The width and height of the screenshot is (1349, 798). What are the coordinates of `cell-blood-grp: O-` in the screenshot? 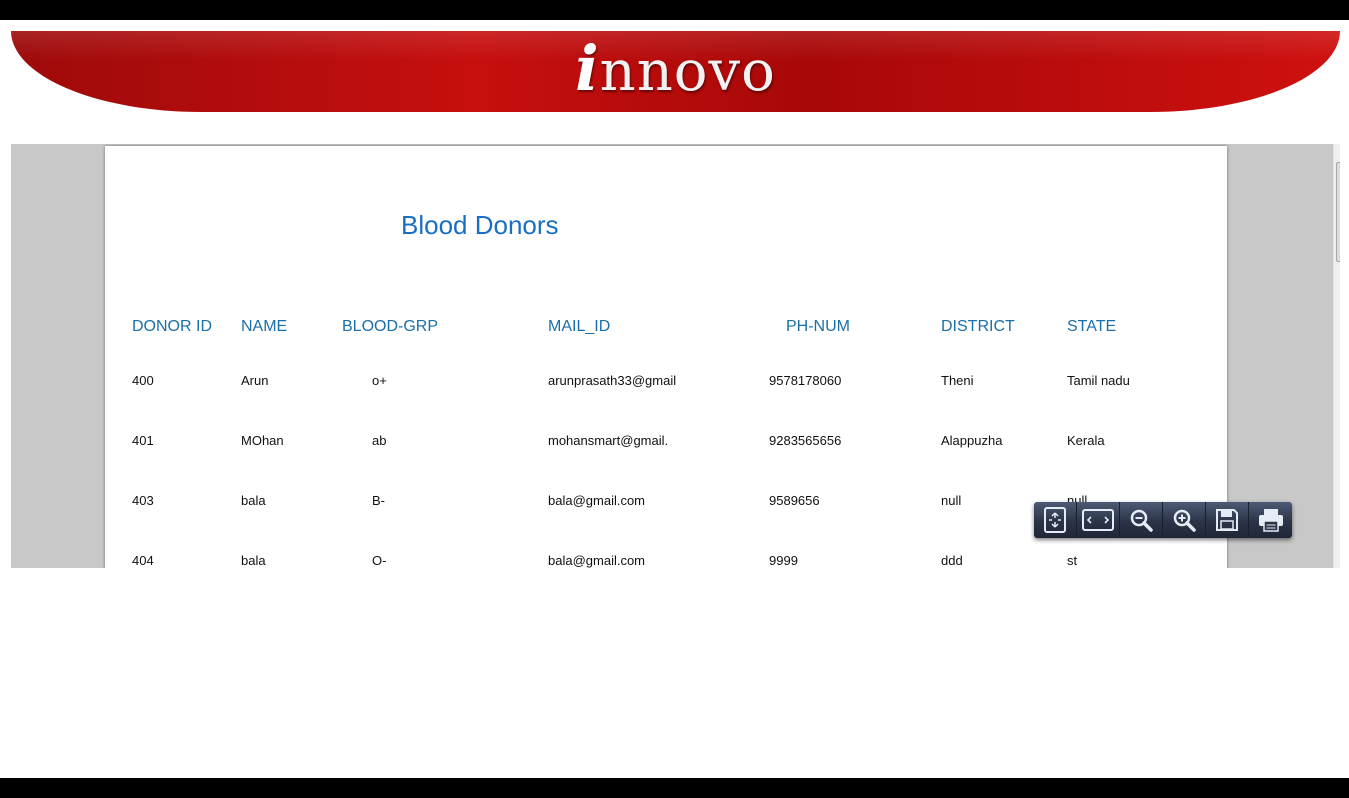 It's located at (379, 560).